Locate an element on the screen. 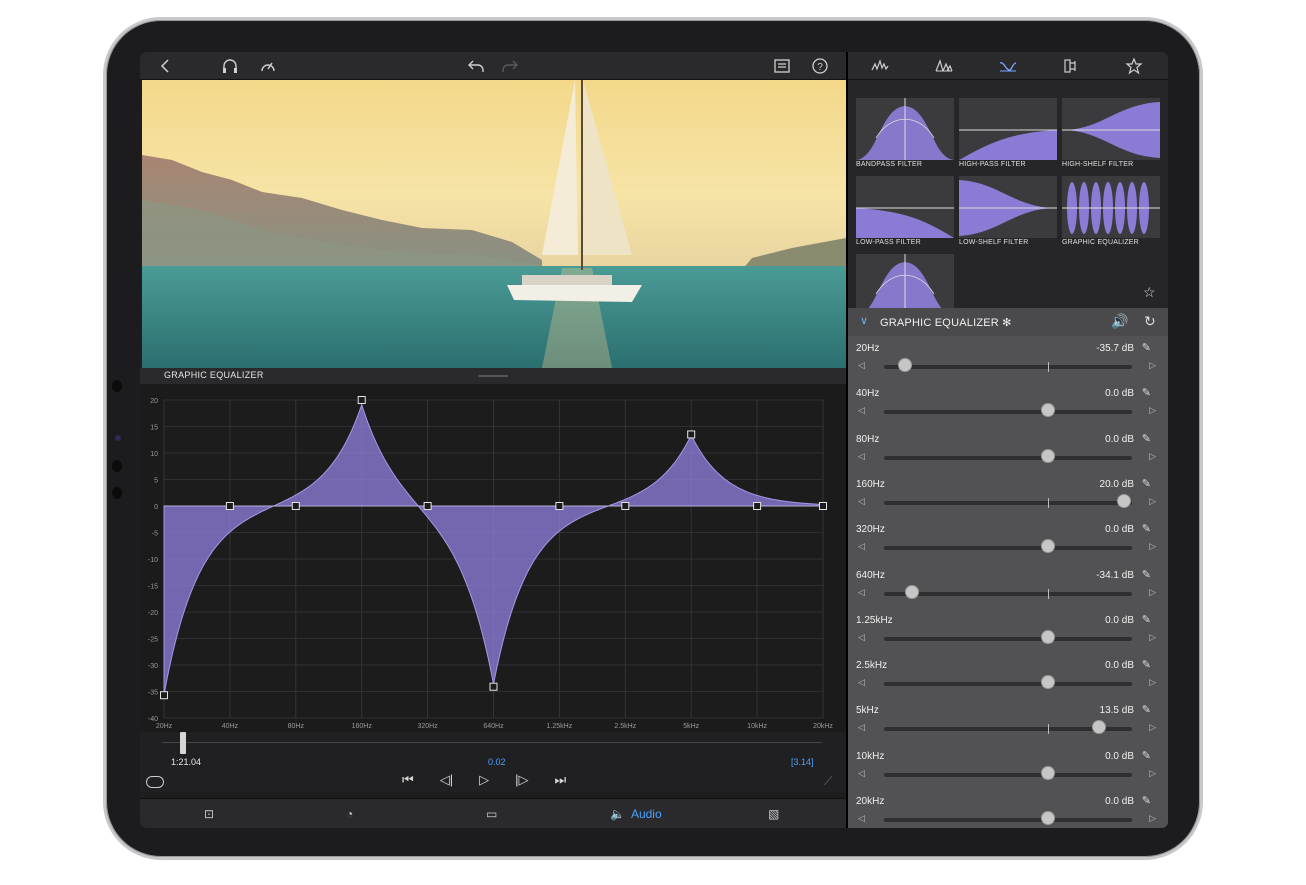  redo-icon is located at coordinates (510, 66).